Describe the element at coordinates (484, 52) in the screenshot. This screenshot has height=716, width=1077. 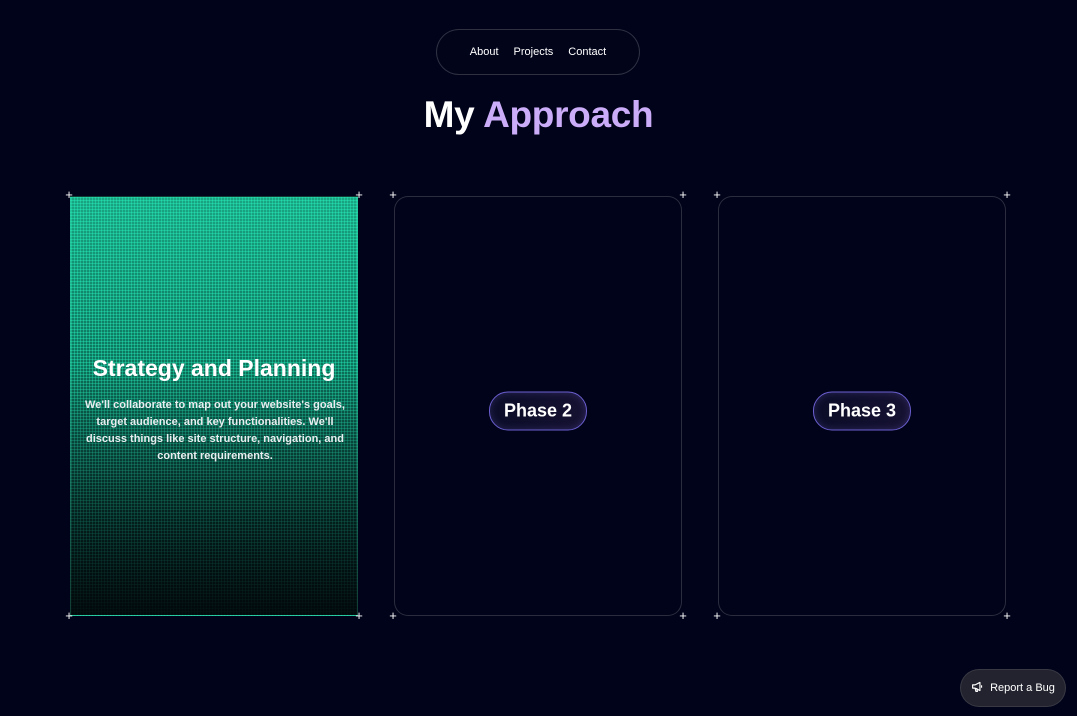
I see `nav-about-link: About` at that location.